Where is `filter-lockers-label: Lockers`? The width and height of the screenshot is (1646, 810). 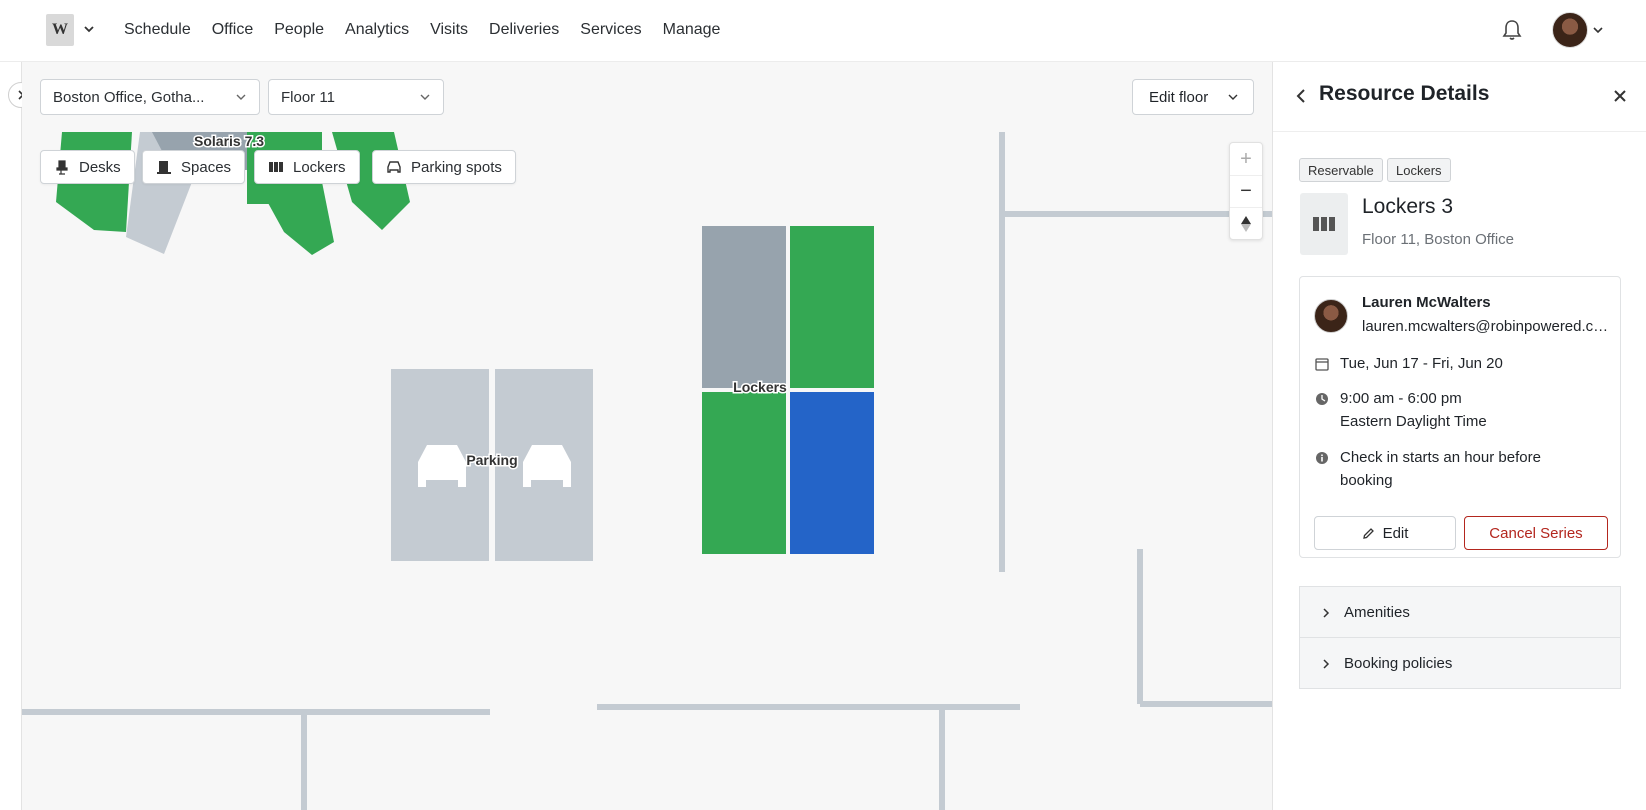 filter-lockers-label: Lockers is located at coordinates (319, 167).